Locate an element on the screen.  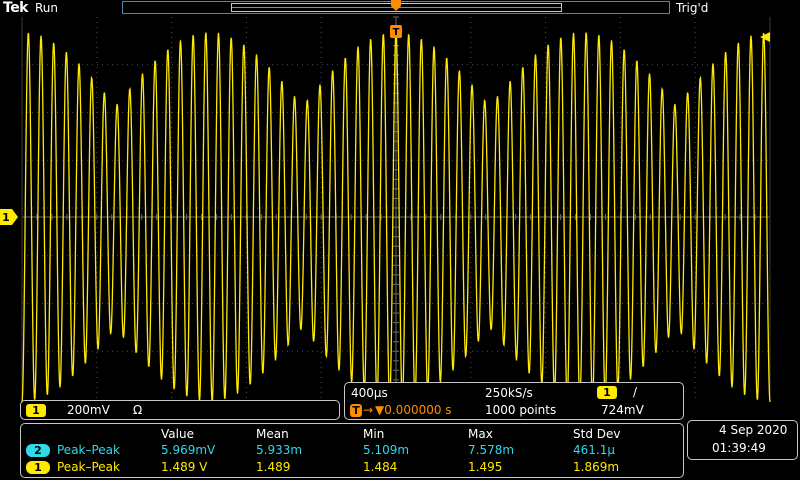
trigger-source-badge: 1 is located at coordinates (607, 392).